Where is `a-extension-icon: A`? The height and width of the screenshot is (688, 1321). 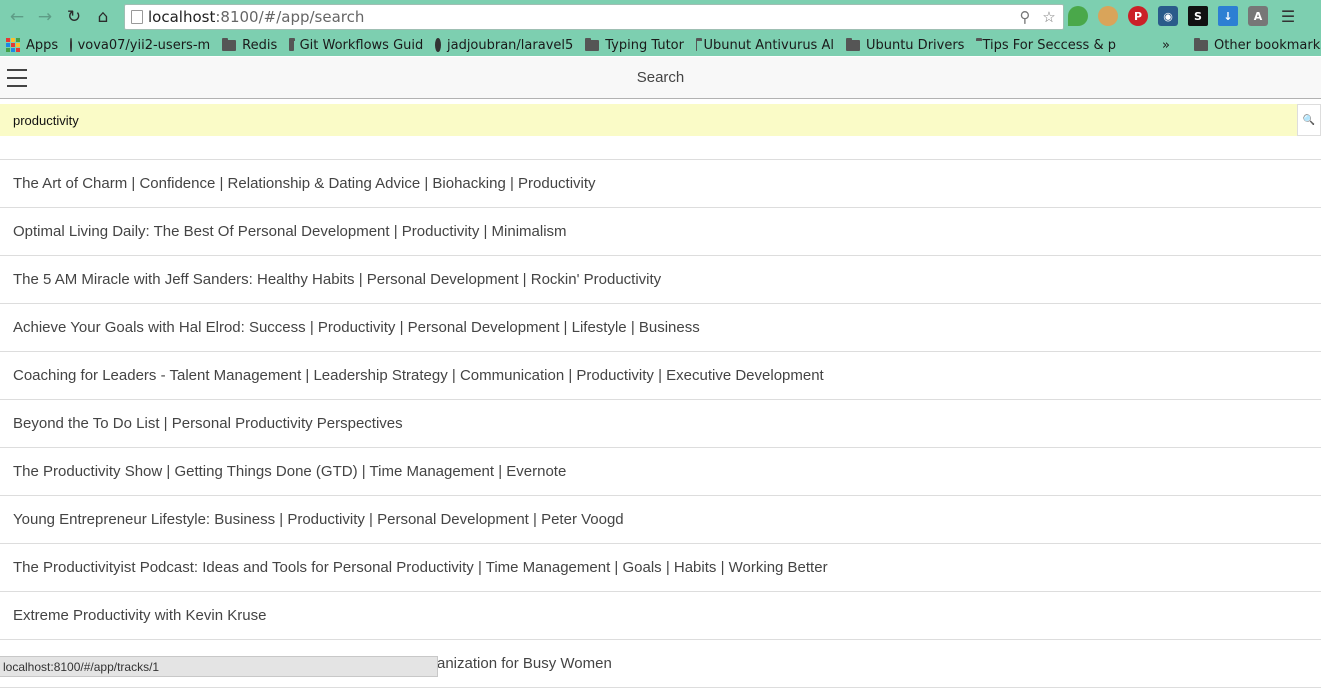 a-extension-icon: A is located at coordinates (1258, 16).